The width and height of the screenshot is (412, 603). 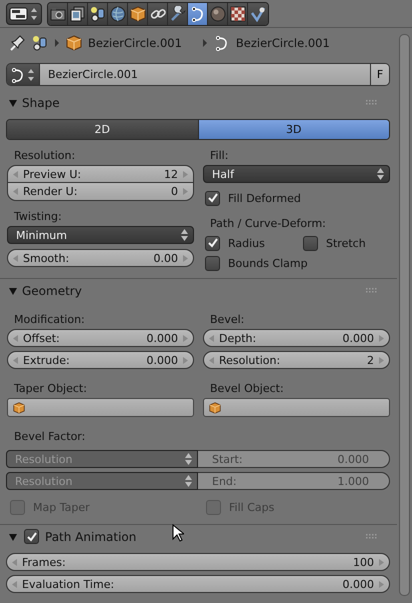 I want to click on number-field: Frames: 100, so click(x=198, y=562).